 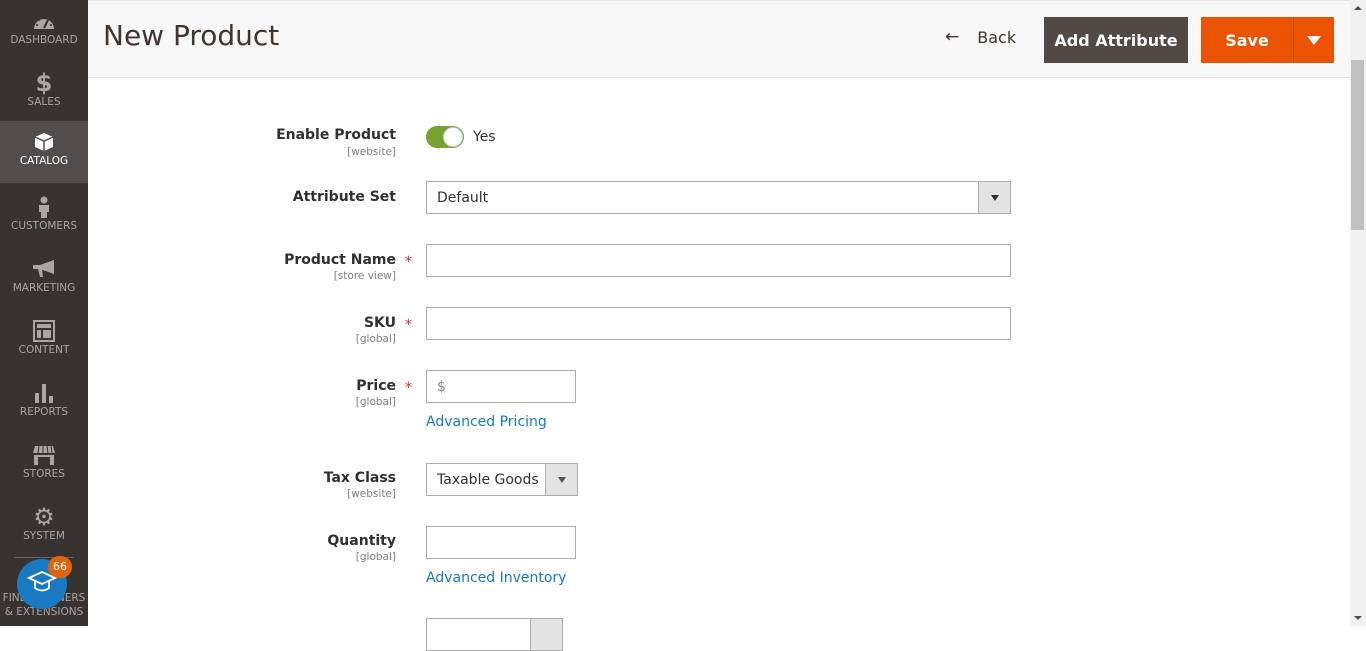 What do you see at coordinates (44, 207) in the screenshot?
I see `person-icon` at bounding box center [44, 207].